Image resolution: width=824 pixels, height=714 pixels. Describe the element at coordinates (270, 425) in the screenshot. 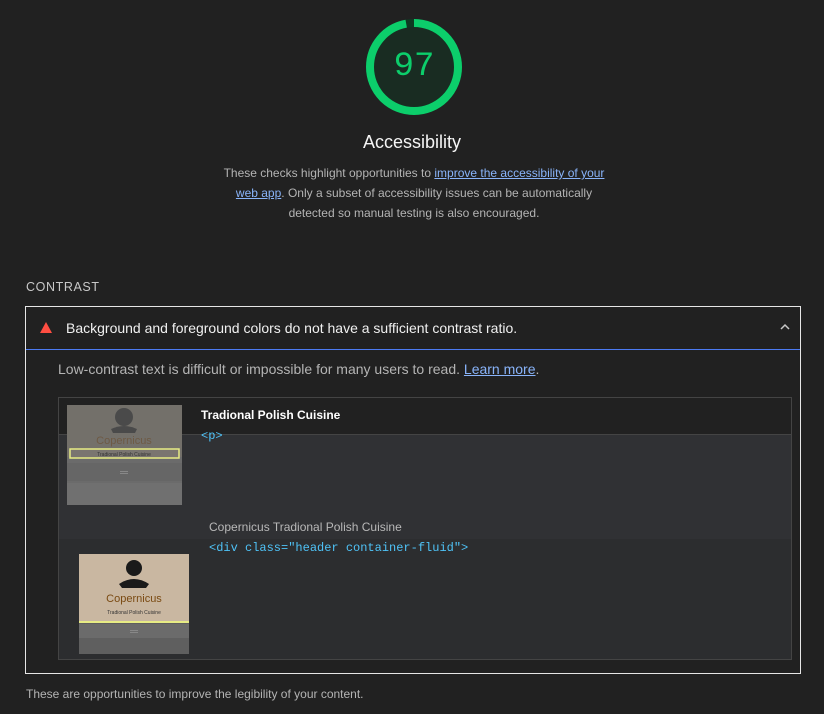

I see `failing-node: Tradional Polish Cuisine <p>` at that location.